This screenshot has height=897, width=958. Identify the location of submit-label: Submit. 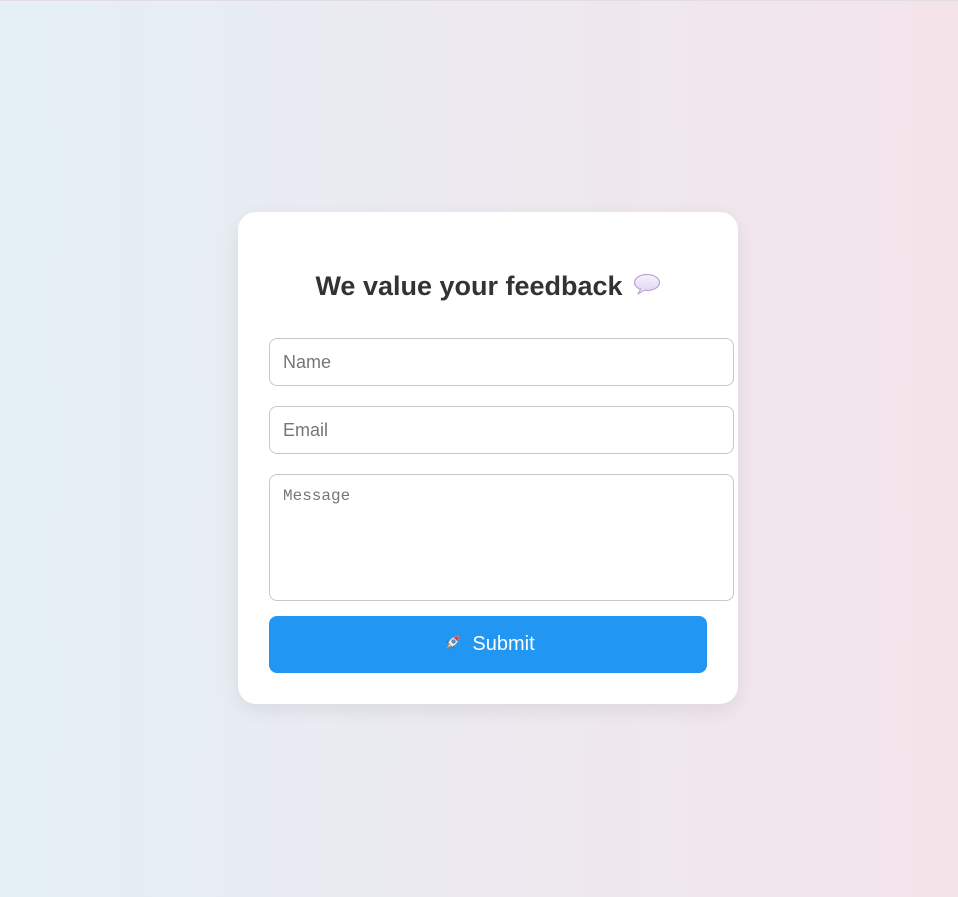
(503, 644).